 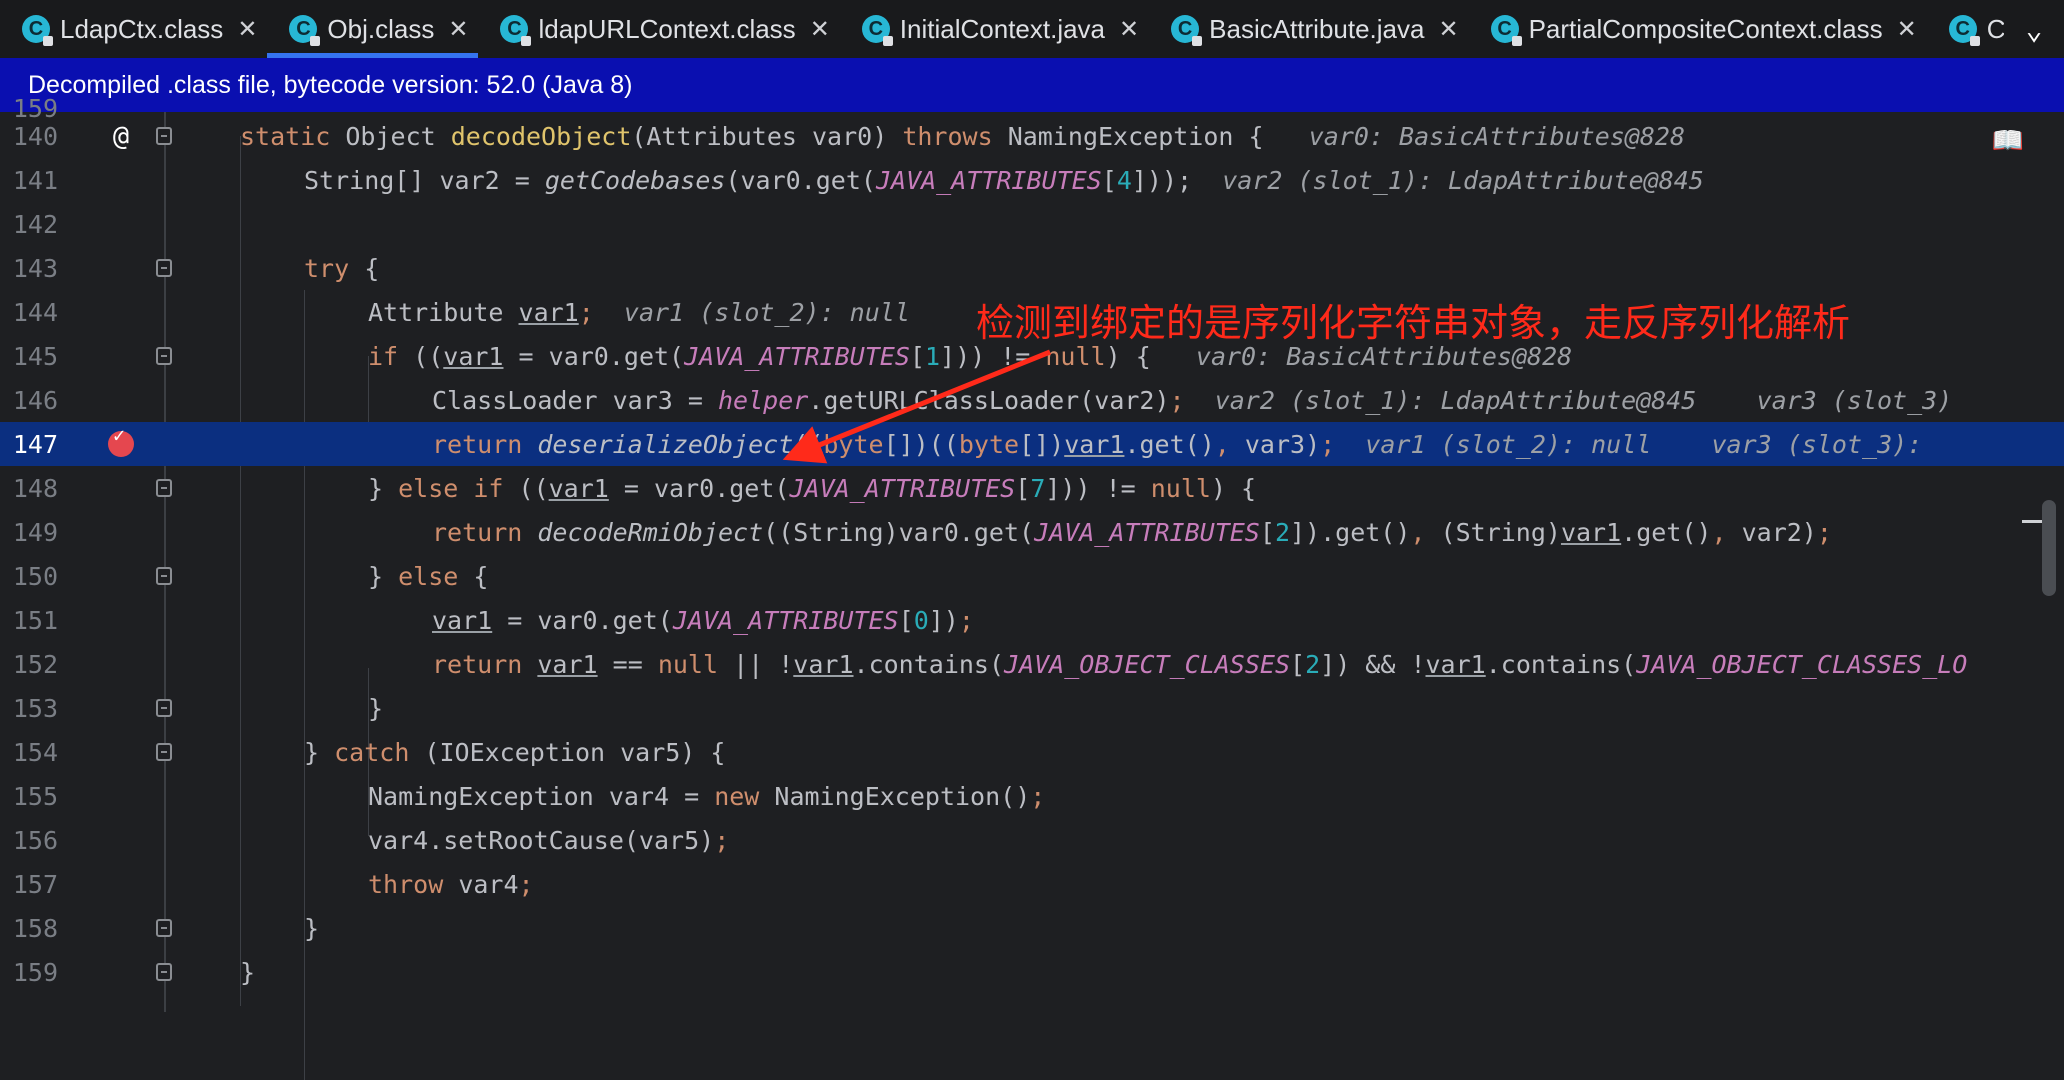 I want to click on code-text: Attribute var1; var1 (slot_2): null, so click(x=639, y=312).